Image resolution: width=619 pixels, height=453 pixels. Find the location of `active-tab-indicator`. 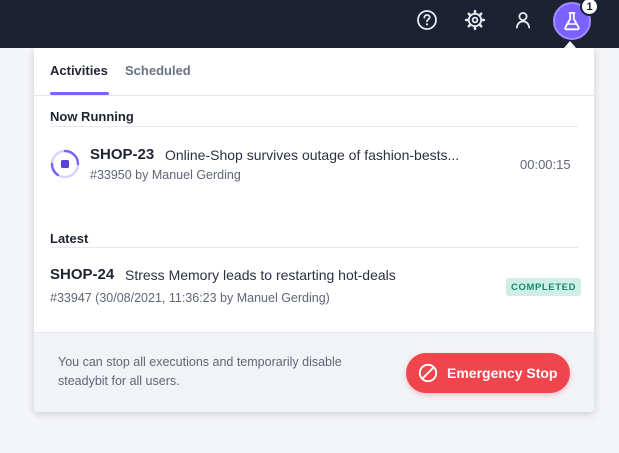

active-tab-indicator is located at coordinates (79, 93).